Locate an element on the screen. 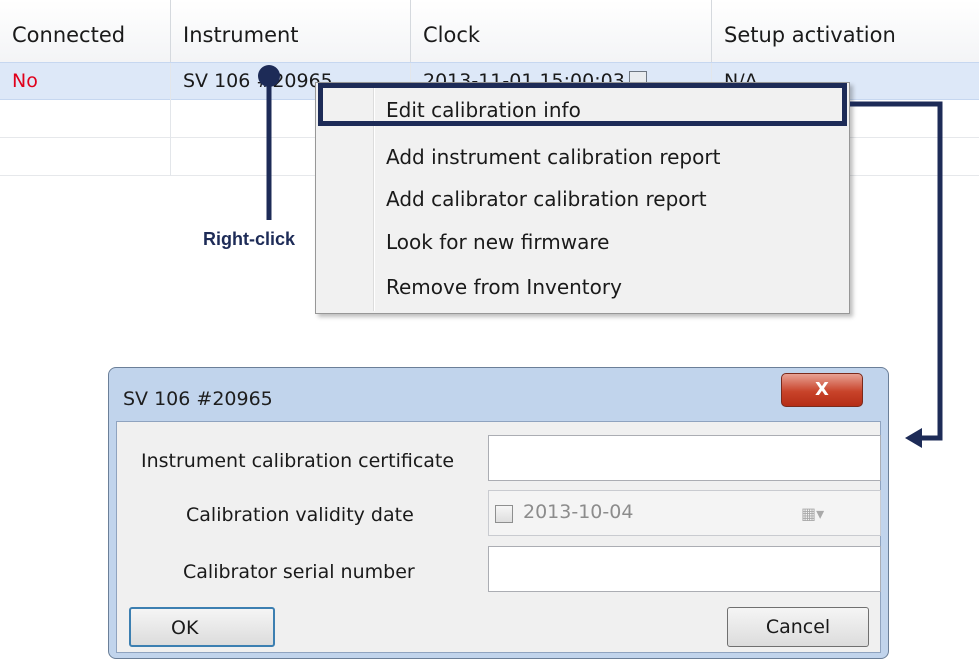 The height and width of the screenshot is (664, 979). validity-date-value: 2013-10-04 is located at coordinates (578, 512).